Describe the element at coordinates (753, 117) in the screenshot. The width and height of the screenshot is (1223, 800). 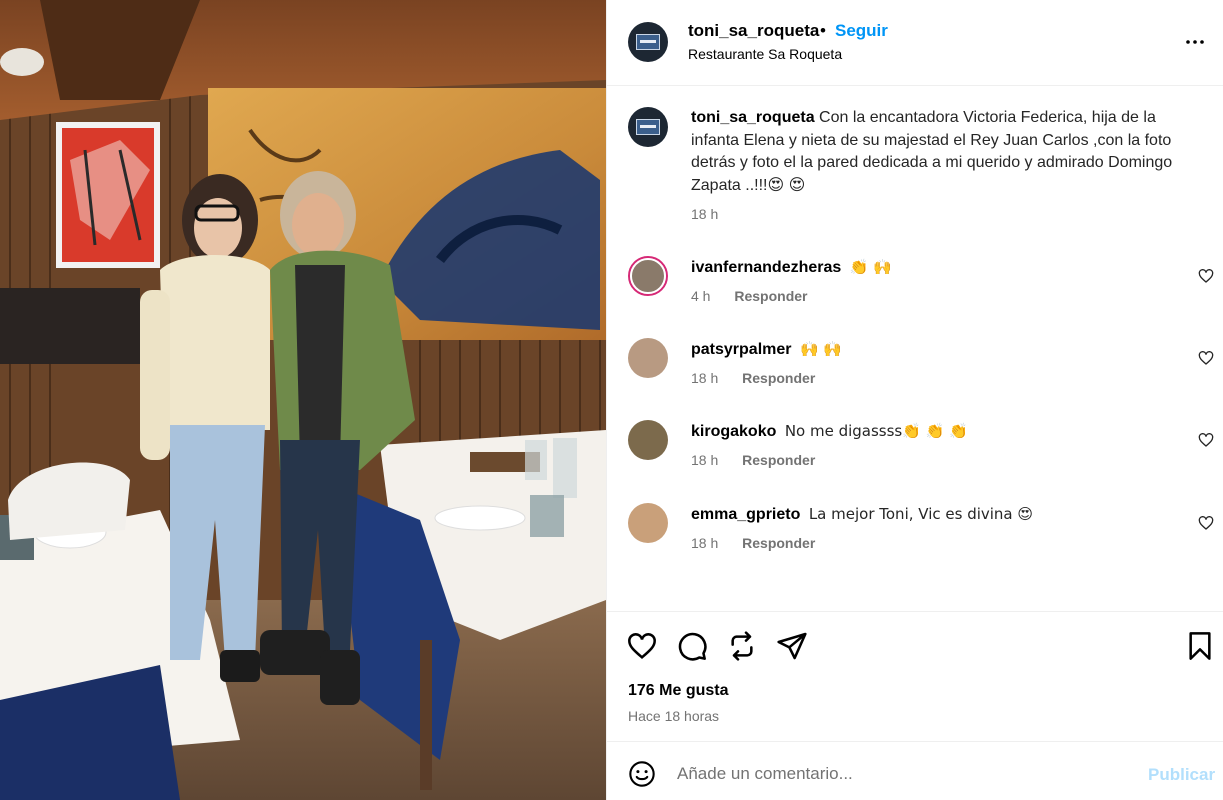
I see `caption-username: toni_sa_roqueta` at that location.